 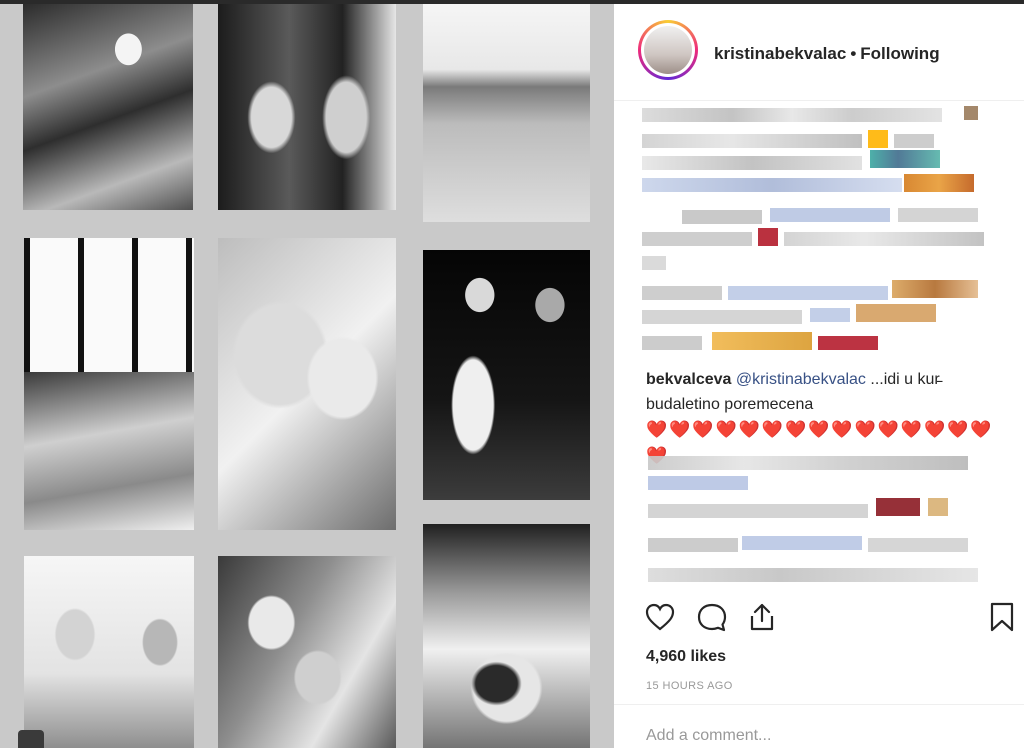 I want to click on post-timestamp: 15 HOURS AGO, so click(x=689, y=686).